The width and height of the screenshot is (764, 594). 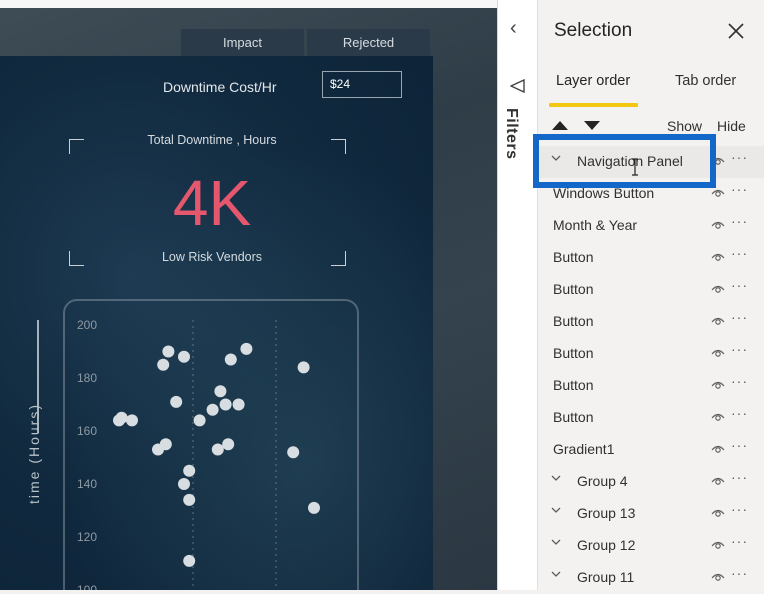 I want to click on move-up-icon, so click(x=560, y=125).